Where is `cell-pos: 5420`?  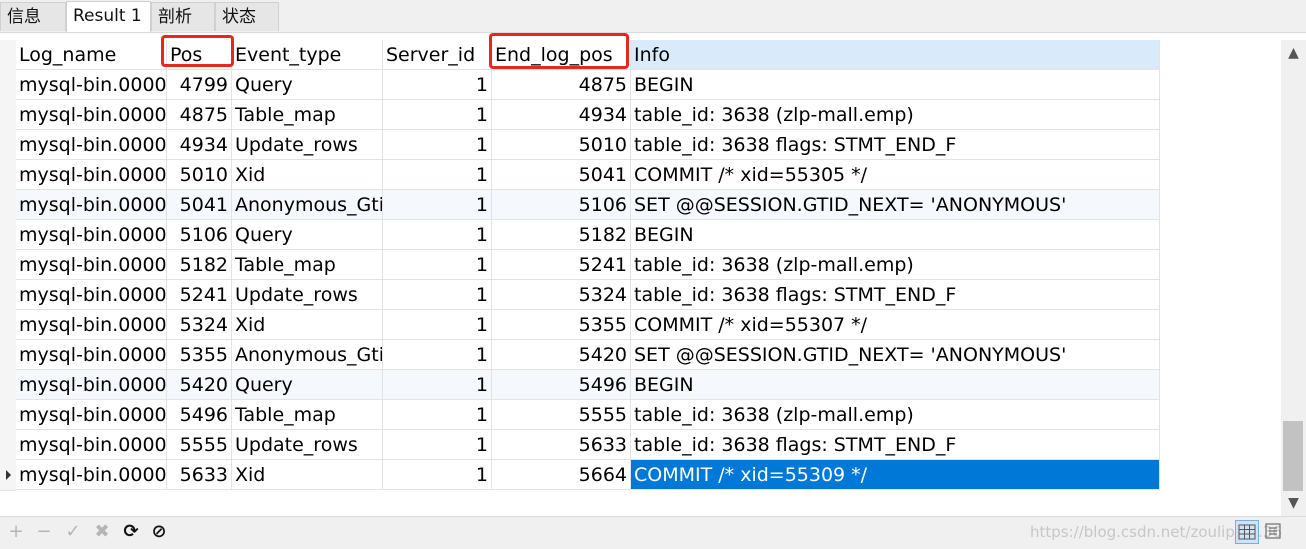 cell-pos: 5420 is located at coordinates (199, 385).